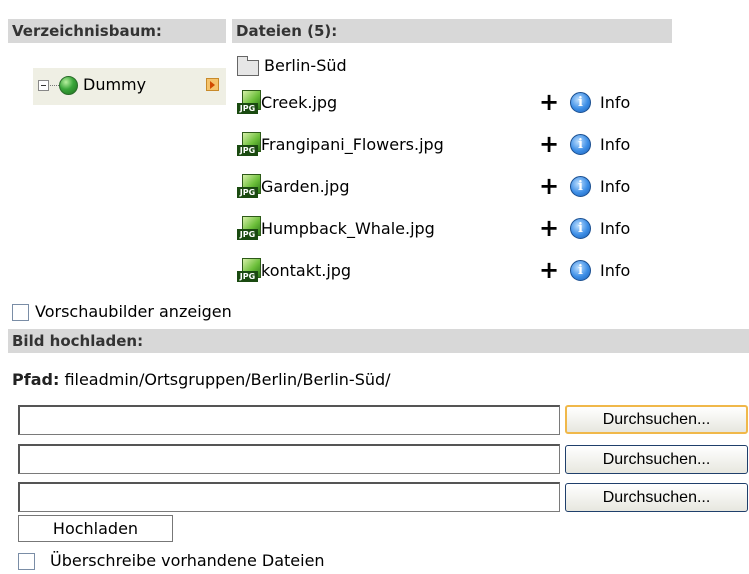 The image size is (749, 574). I want to click on file-name: Creek.jpg, so click(299, 102).